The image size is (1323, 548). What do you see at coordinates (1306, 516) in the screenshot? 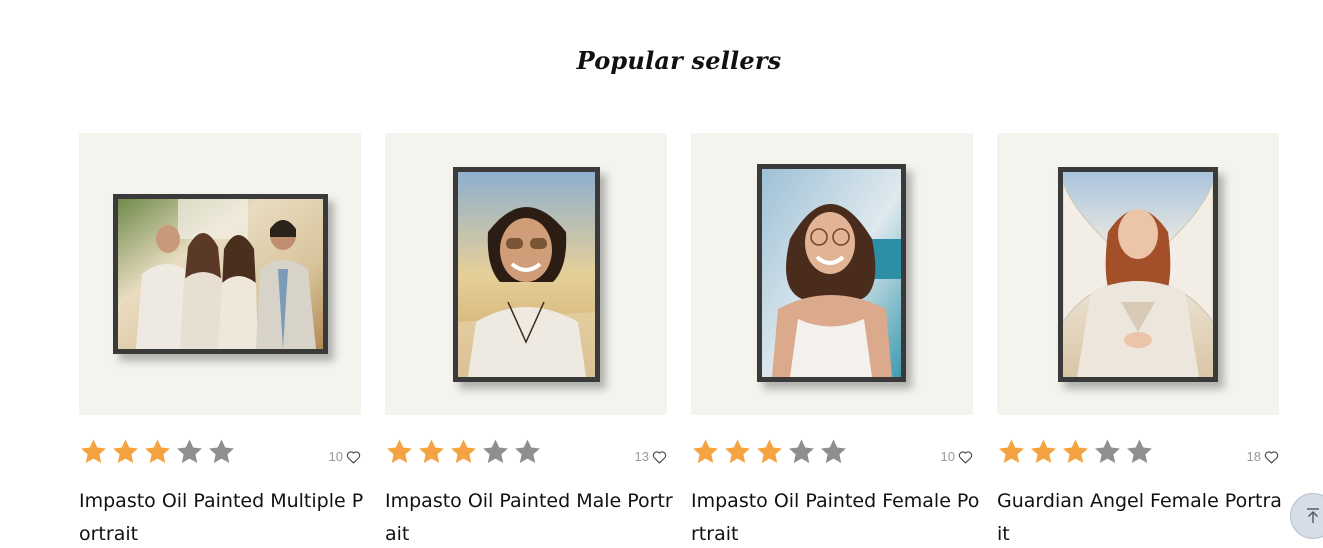
I see `scroll-to-top-button` at bounding box center [1306, 516].